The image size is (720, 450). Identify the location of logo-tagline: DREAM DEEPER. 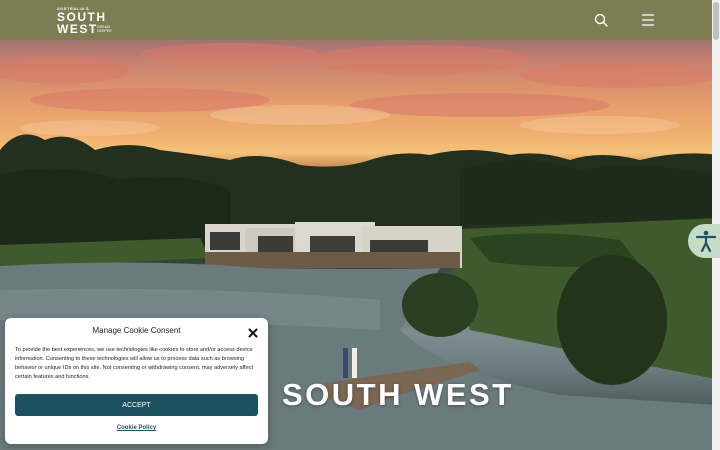
(104, 29).